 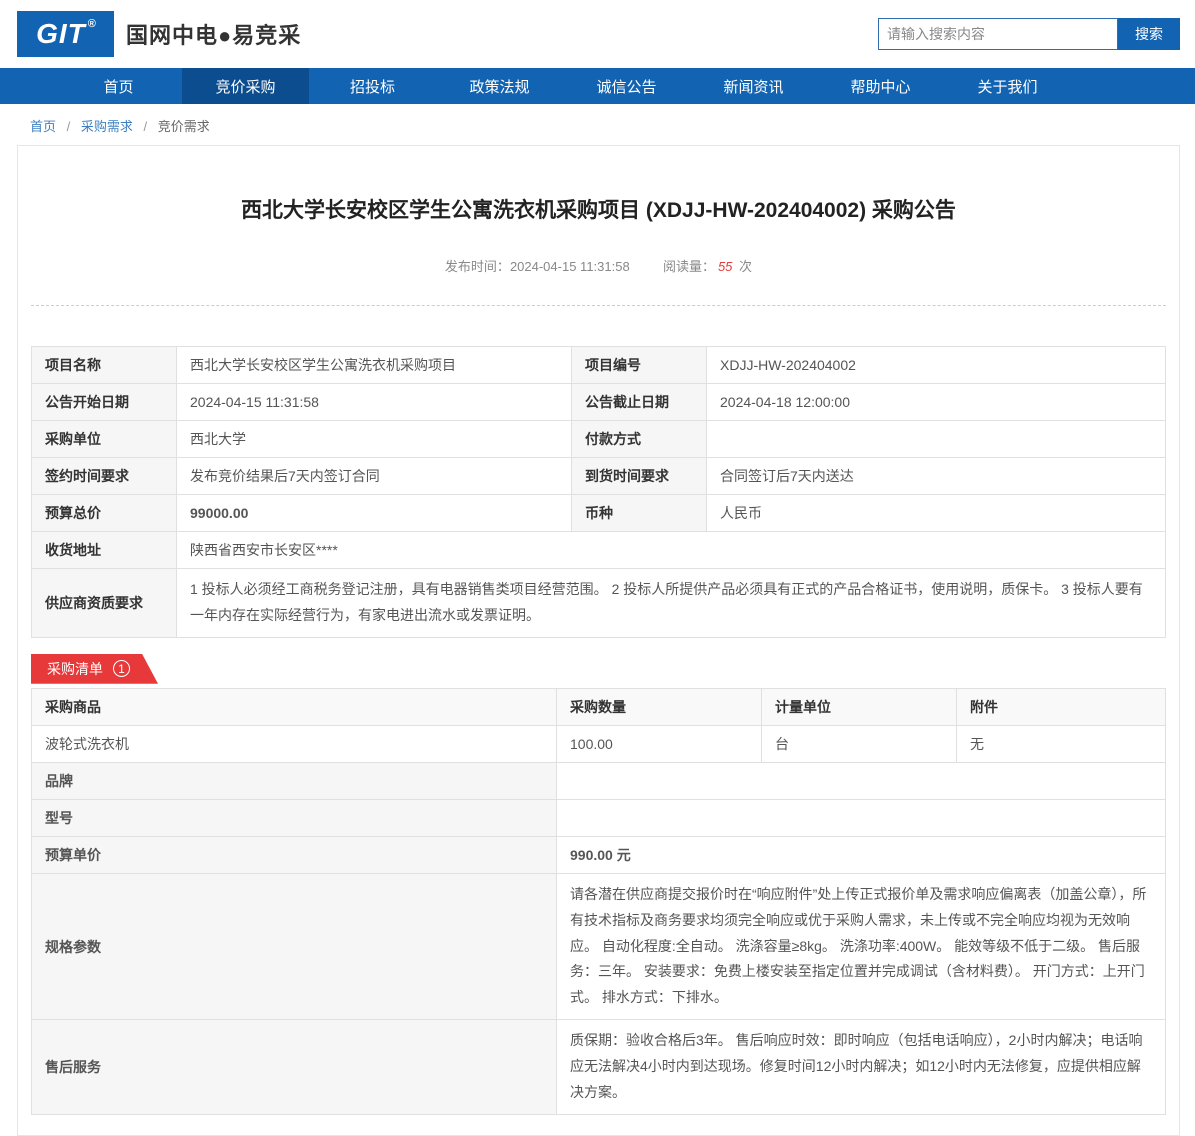 What do you see at coordinates (880, 86) in the screenshot?
I see `nav-item-help: 帮助中心` at bounding box center [880, 86].